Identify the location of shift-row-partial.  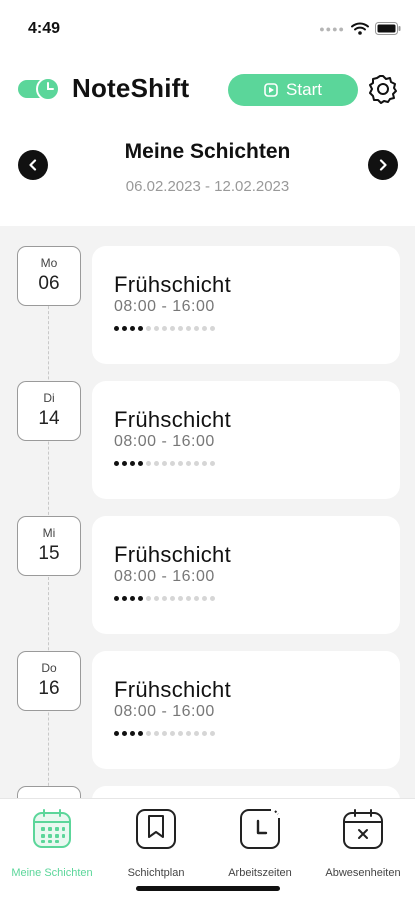
(207, 782).